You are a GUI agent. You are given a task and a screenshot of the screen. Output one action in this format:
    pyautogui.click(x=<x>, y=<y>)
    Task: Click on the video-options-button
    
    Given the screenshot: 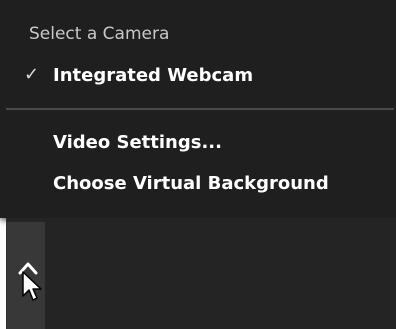 What is the action you would take?
    pyautogui.click(x=26, y=275)
    